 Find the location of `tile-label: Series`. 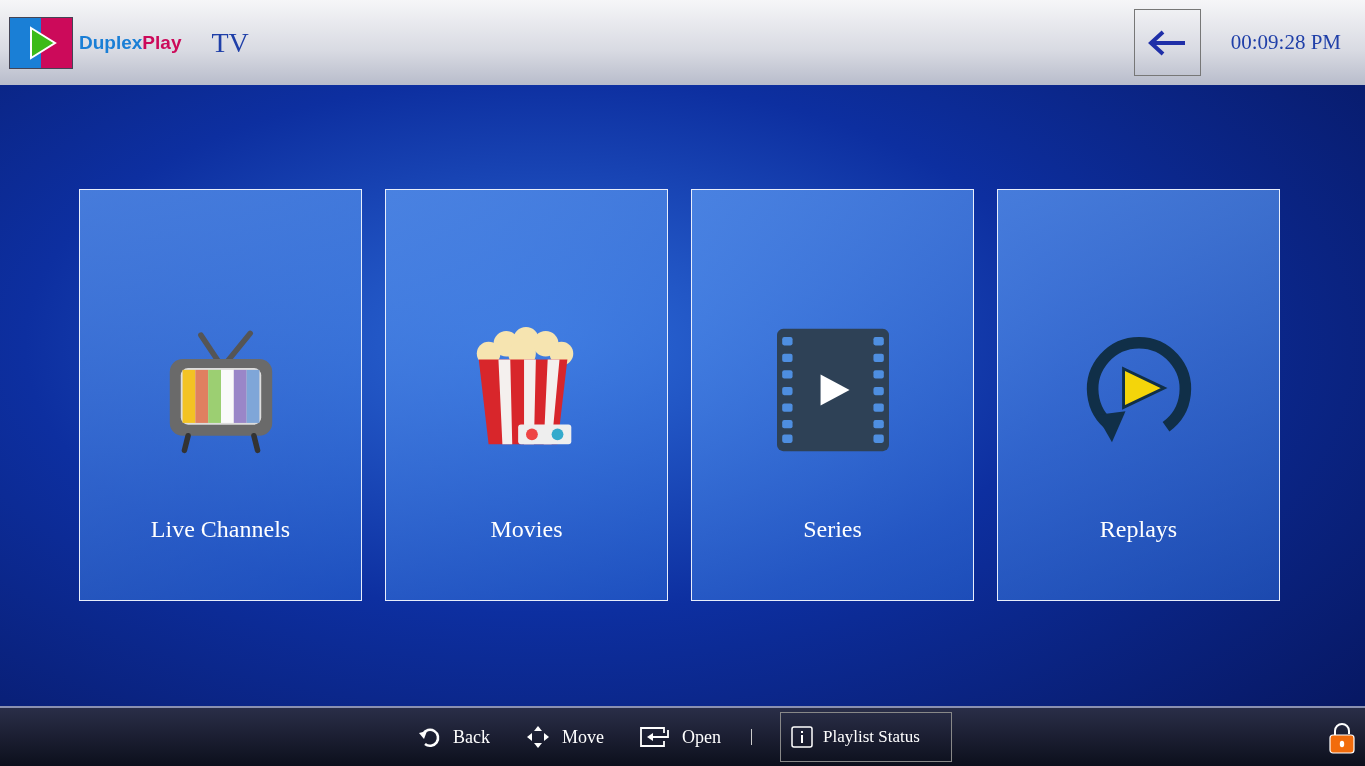

tile-label: Series is located at coordinates (832, 529).